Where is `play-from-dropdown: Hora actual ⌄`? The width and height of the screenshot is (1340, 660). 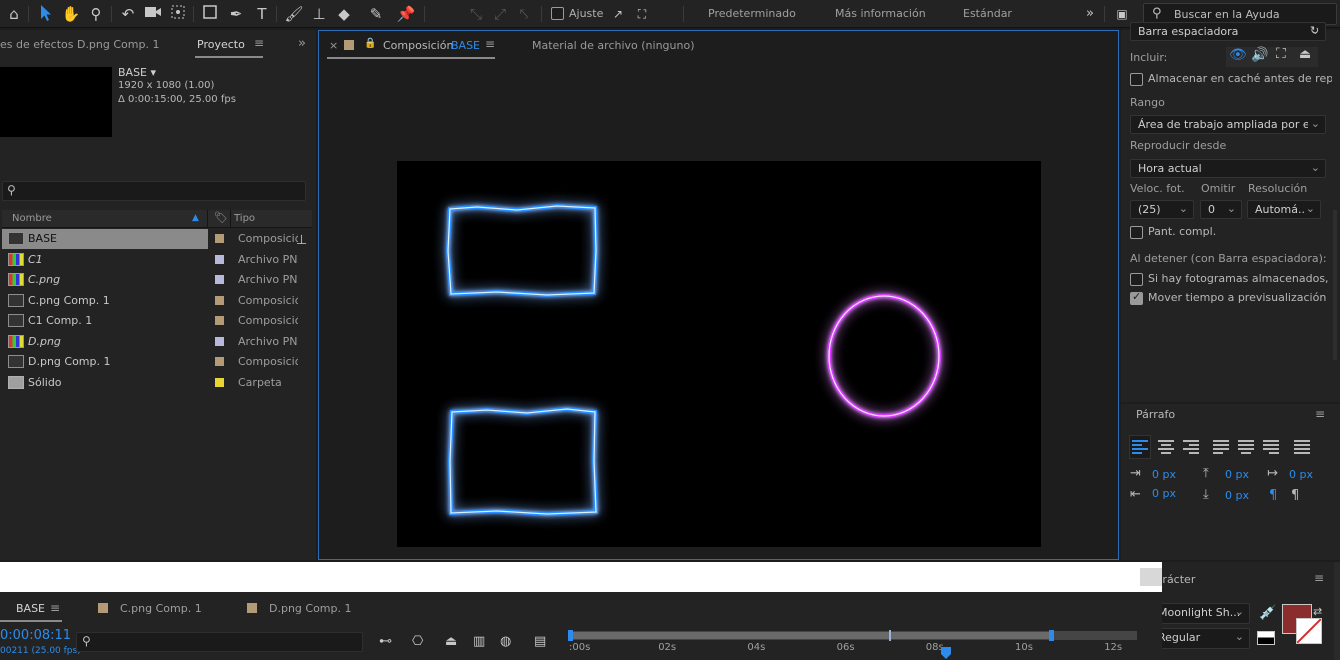 play-from-dropdown: Hora actual ⌄ is located at coordinates (1228, 168).